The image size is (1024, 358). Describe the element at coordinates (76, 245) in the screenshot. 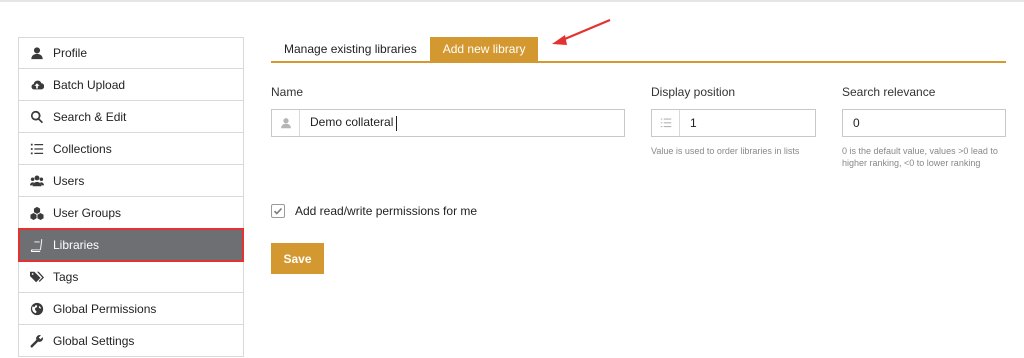

I see `sidebar-item-label: Libraries` at that location.